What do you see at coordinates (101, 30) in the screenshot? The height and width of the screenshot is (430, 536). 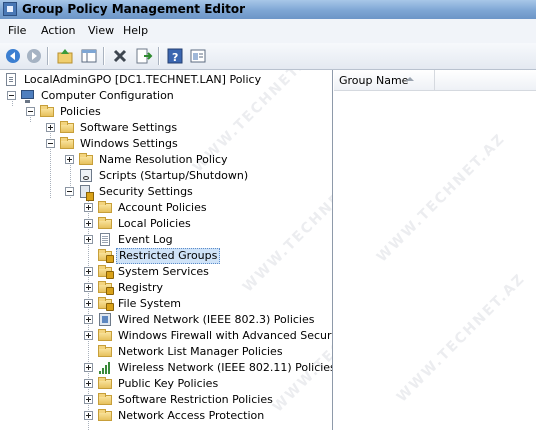 I see `menu-view: View` at bounding box center [101, 30].